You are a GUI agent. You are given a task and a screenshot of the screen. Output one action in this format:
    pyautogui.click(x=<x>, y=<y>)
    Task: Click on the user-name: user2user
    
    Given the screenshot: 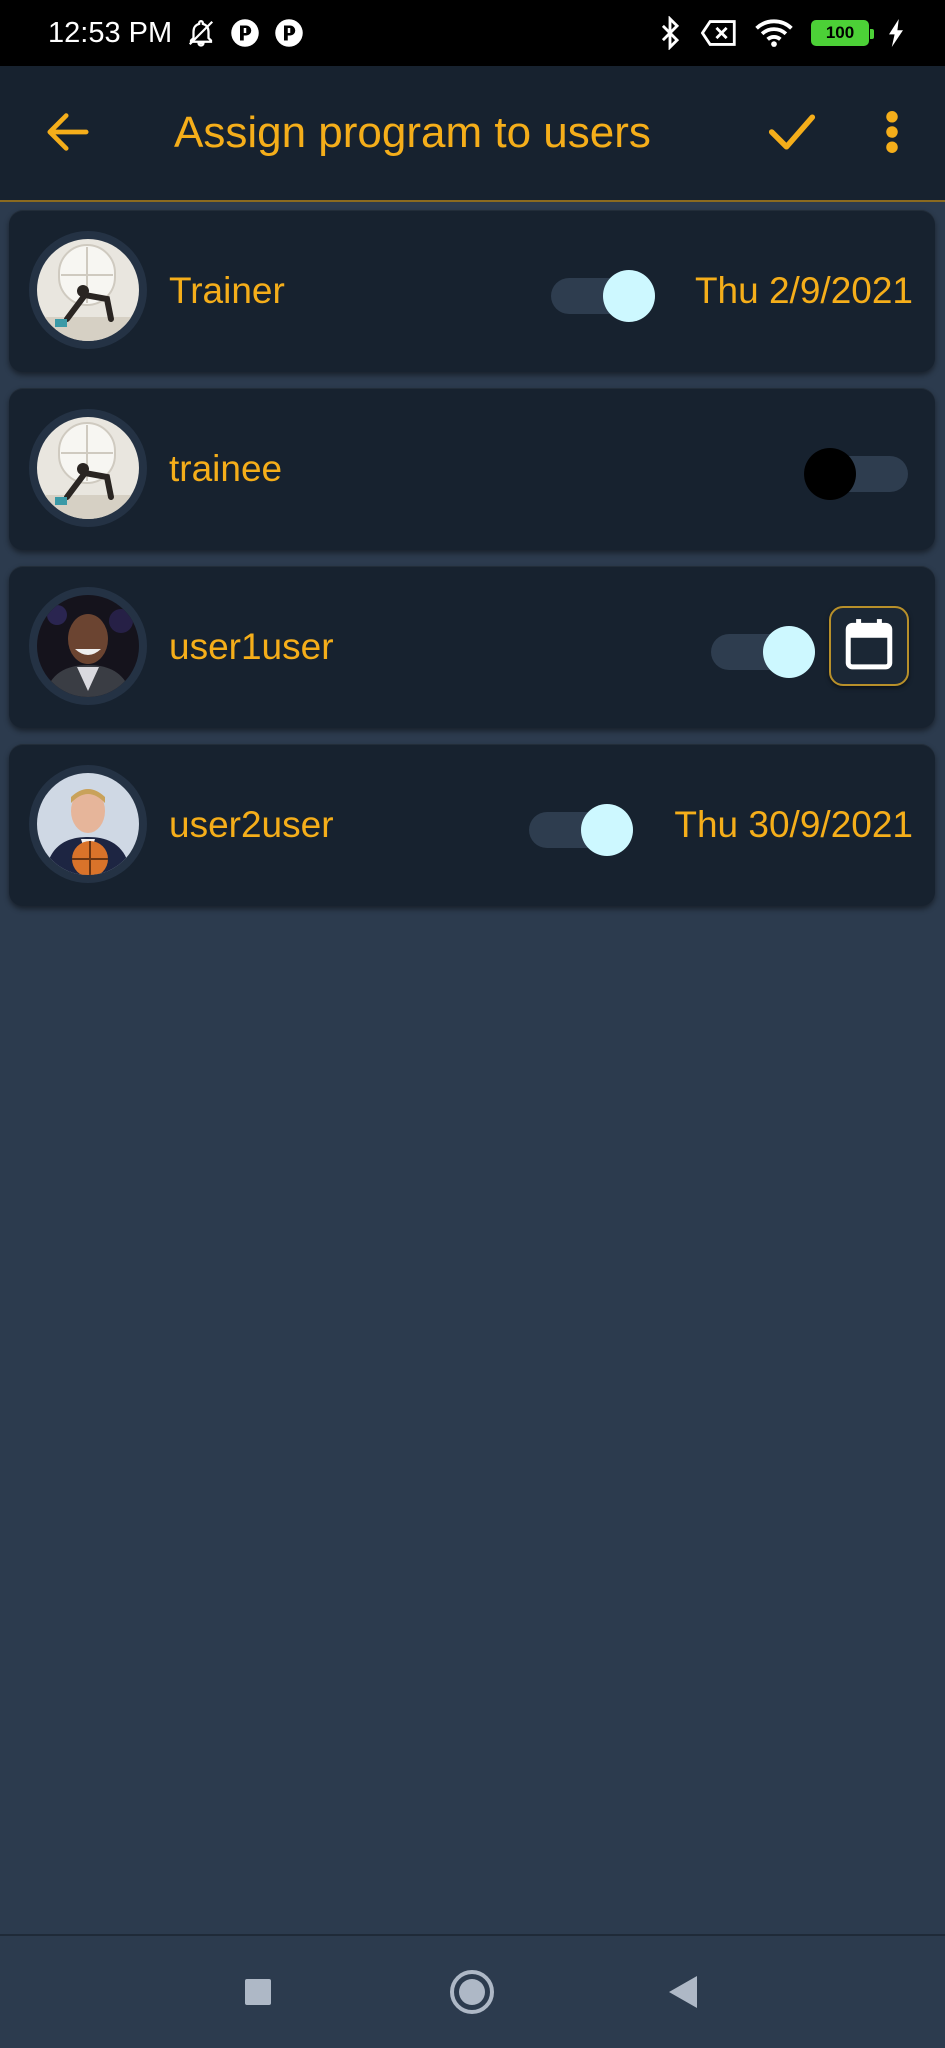 What is the action you would take?
    pyautogui.click(x=251, y=824)
    